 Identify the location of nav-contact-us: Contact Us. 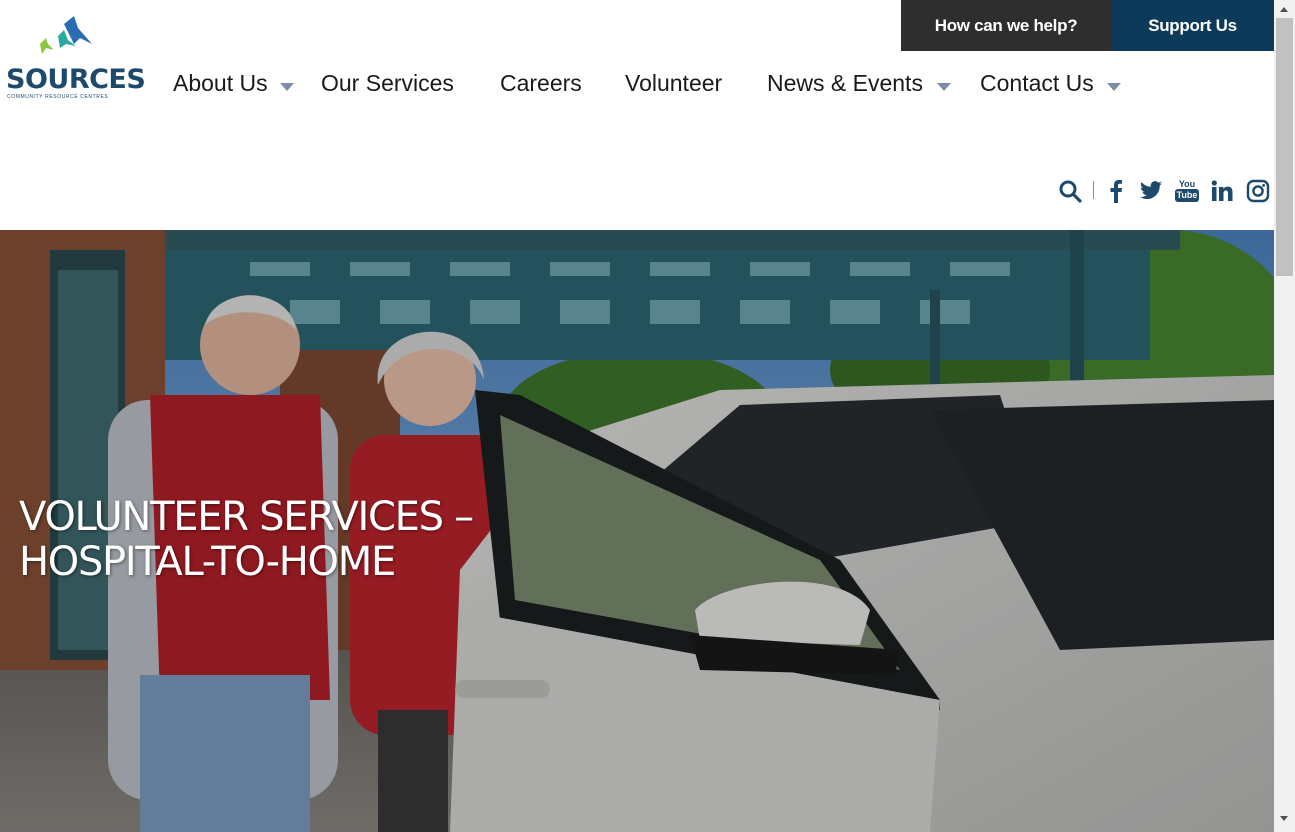
(1037, 83).